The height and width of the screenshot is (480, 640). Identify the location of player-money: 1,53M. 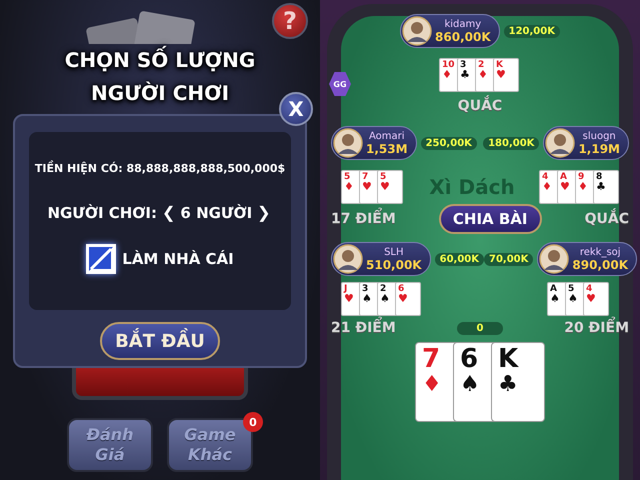
(387, 149).